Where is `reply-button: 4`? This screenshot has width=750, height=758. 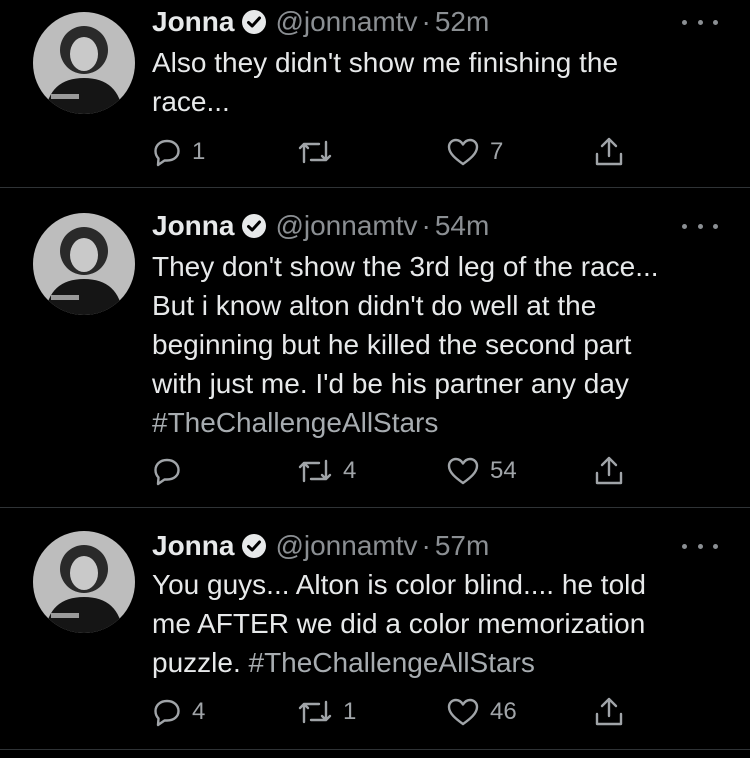 reply-button: 4 is located at coordinates (178, 712).